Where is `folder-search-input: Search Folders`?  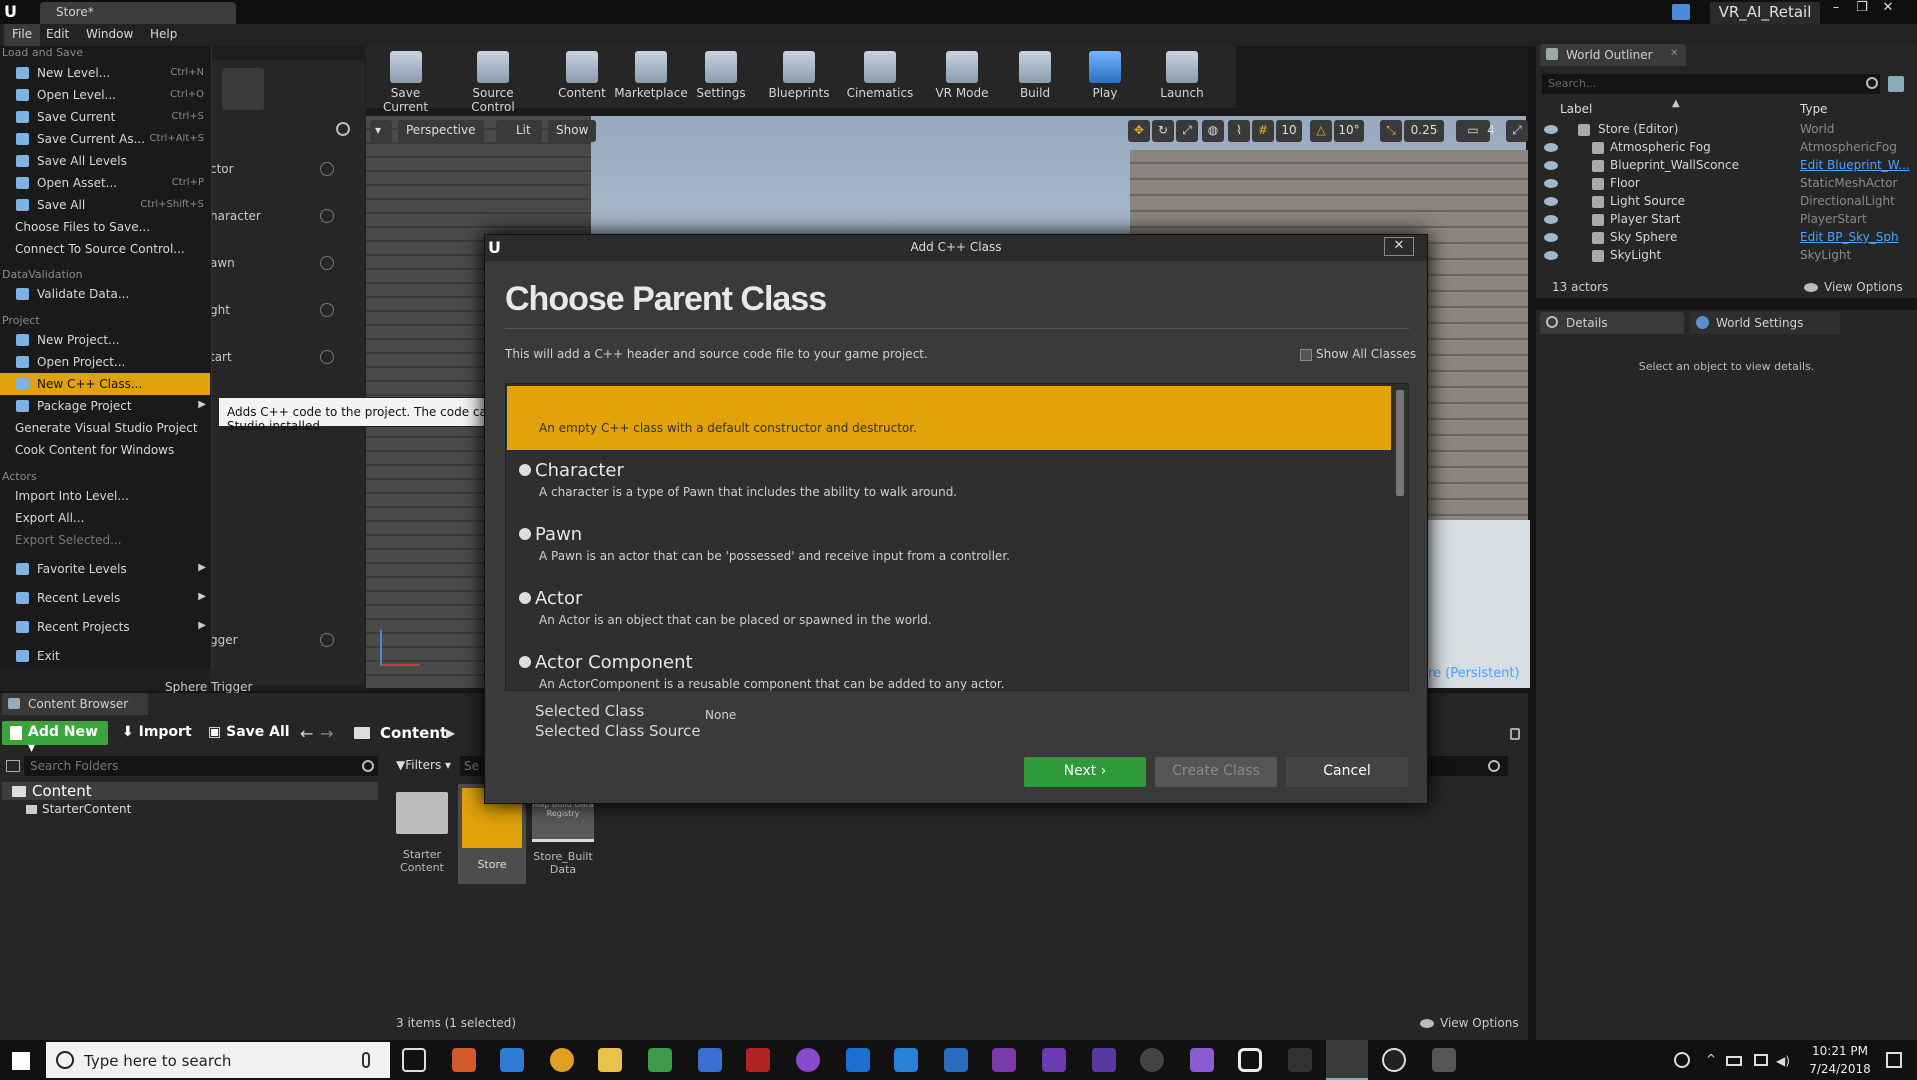 folder-search-input: Search Folders is located at coordinates (201, 766).